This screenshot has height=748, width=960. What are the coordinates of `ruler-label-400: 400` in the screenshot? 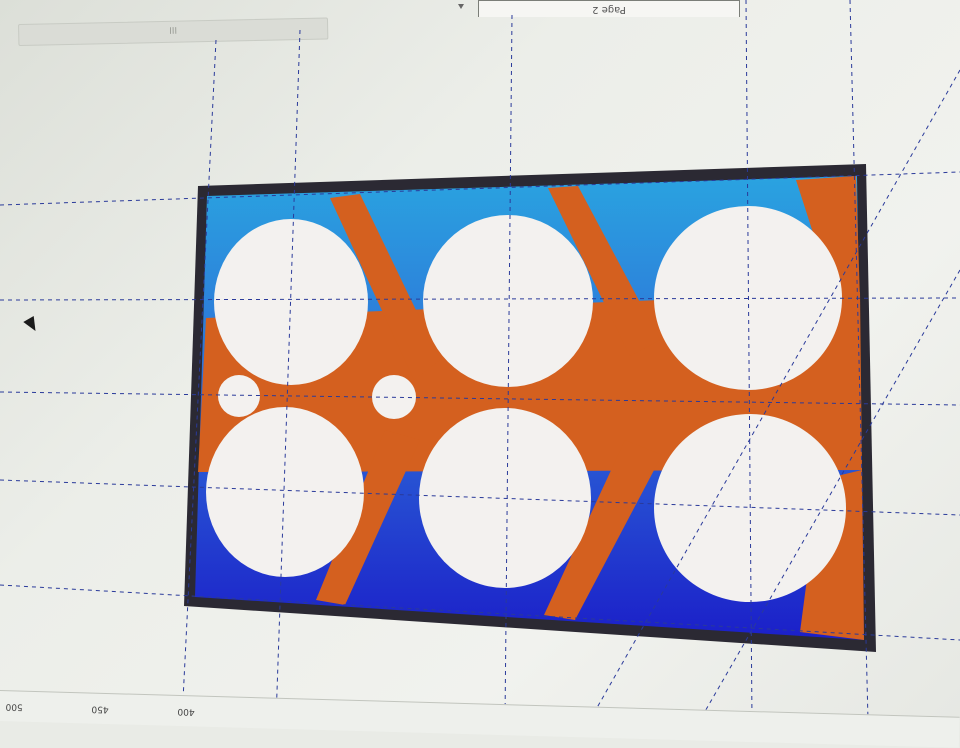 It's located at (186, 711).